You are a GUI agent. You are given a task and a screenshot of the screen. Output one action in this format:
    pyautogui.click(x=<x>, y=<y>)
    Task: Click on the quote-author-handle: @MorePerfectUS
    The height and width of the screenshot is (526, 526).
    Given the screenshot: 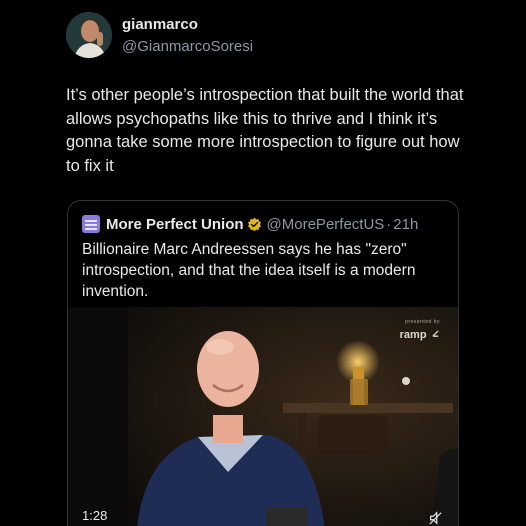 What is the action you would take?
    pyautogui.click(x=326, y=224)
    